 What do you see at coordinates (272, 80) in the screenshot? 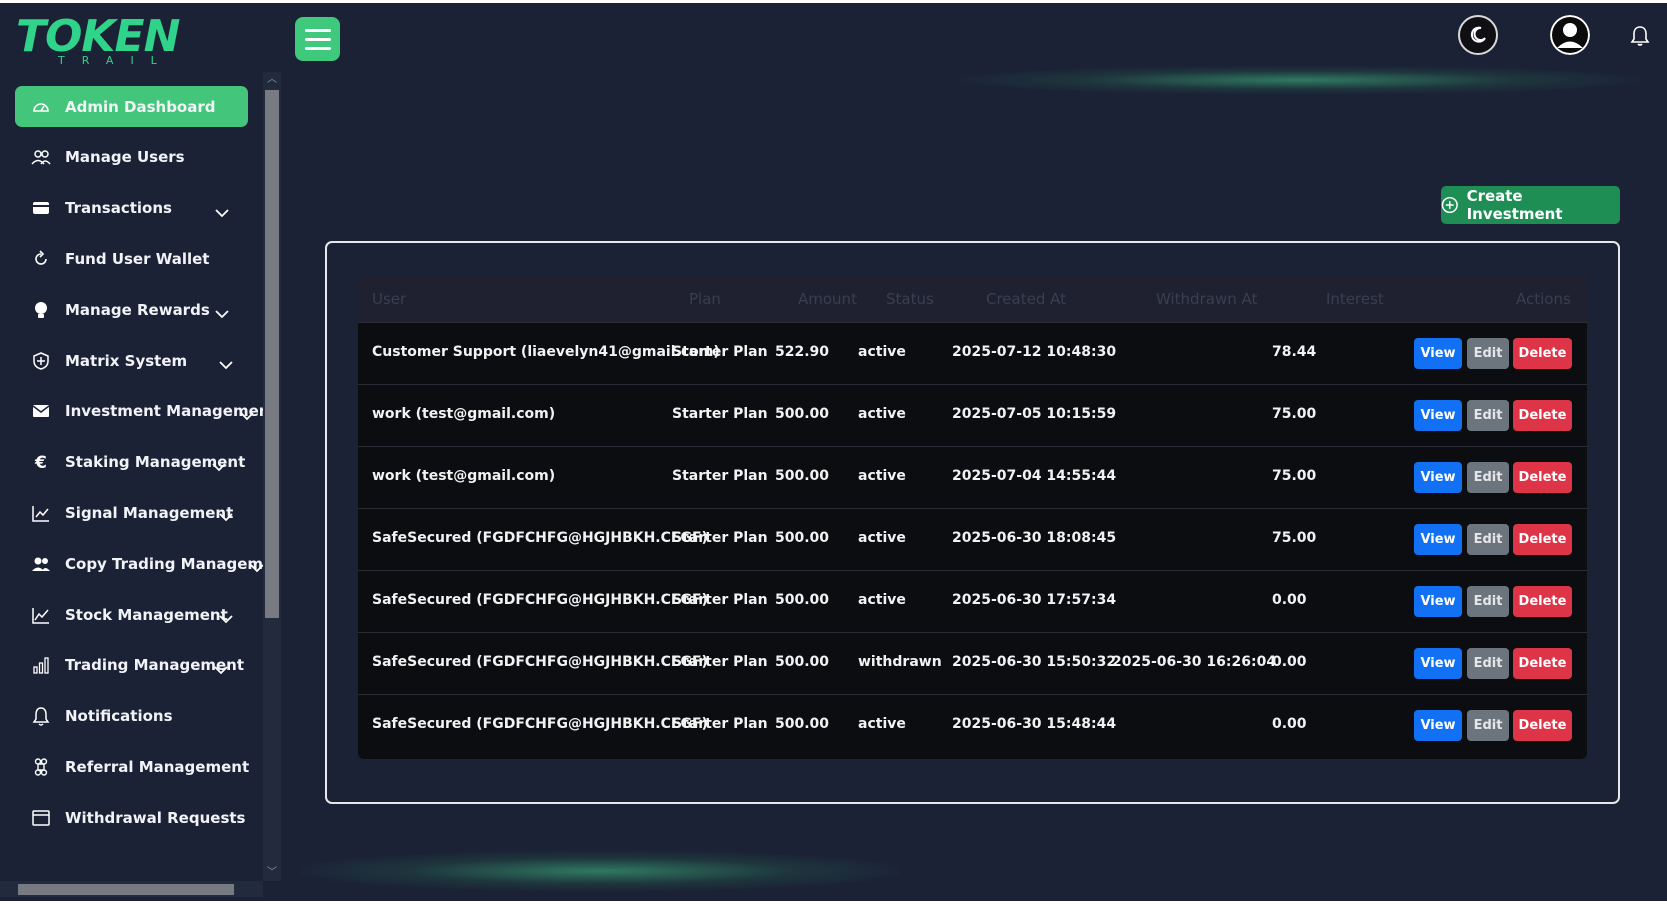
I see `scroll-up-arrow: ︿` at bounding box center [272, 80].